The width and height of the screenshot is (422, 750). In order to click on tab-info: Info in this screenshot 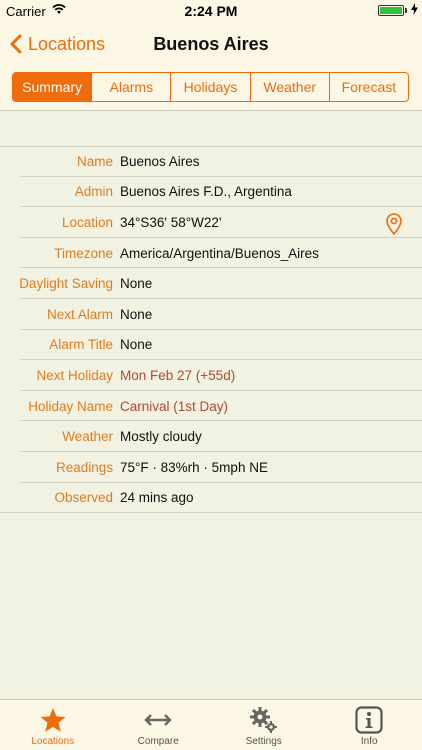, I will do `click(369, 725)`.